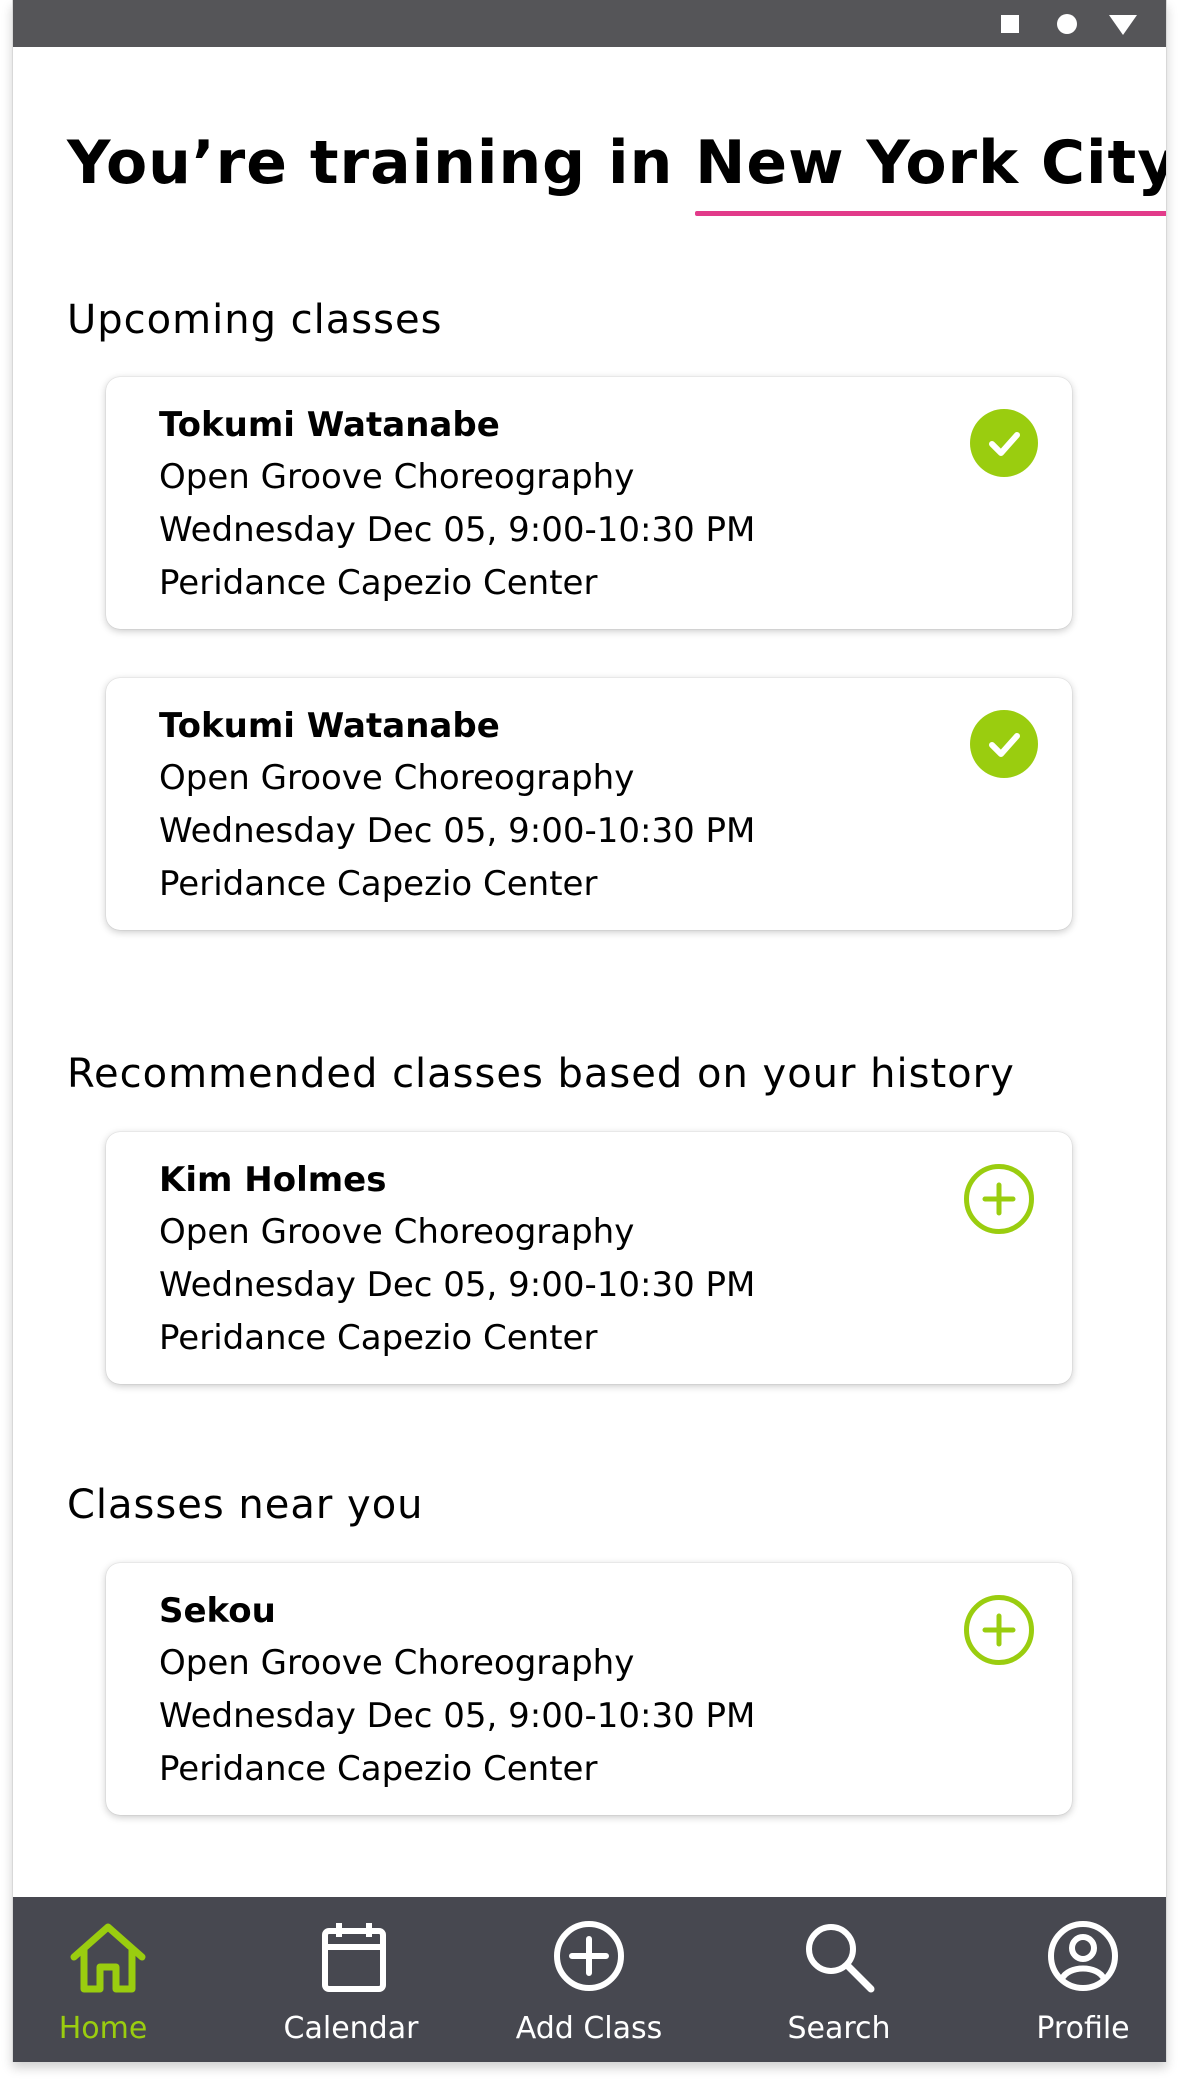  Describe the element at coordinates (1067, 24) in the screenshot. I see `circle-icon` at that location.